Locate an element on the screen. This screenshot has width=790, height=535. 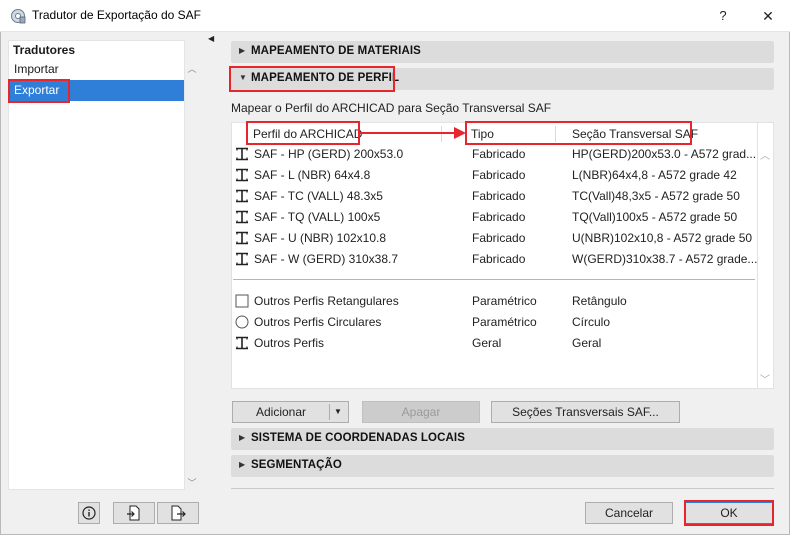
info-button is located at coordinates (89, 513).